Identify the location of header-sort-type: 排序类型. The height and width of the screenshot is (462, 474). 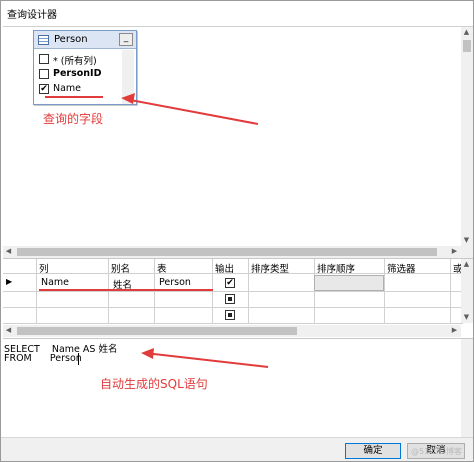
(270, 269).